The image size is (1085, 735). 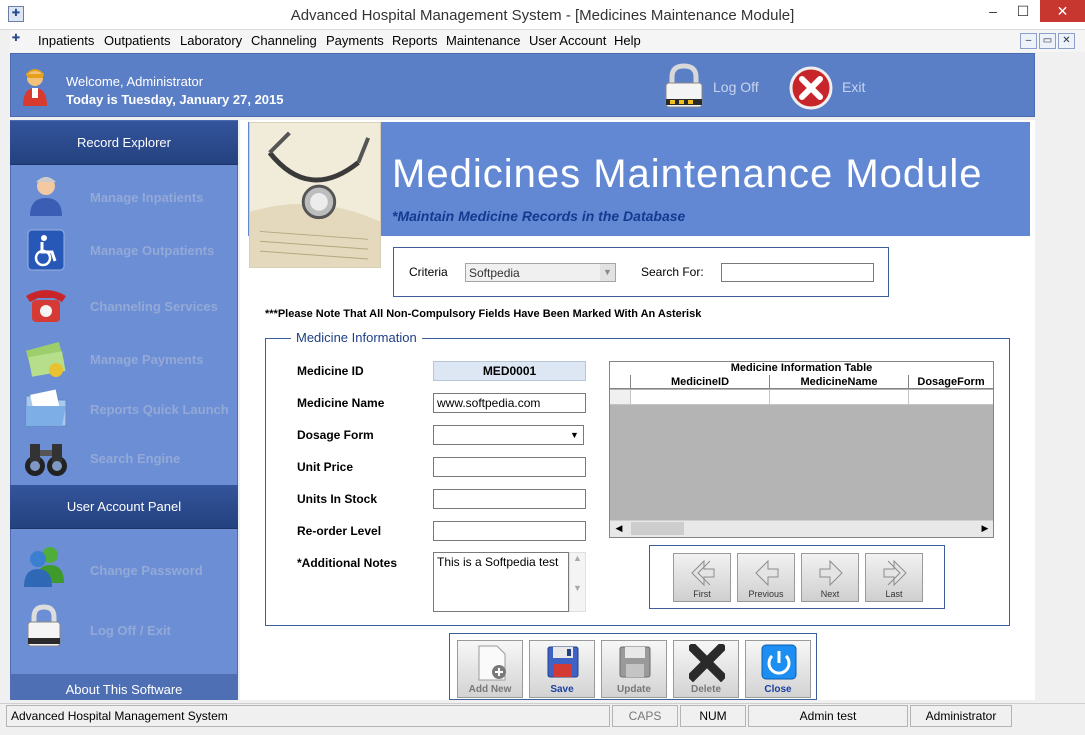 What do you see at coordinates (355, 40) in the screenshot?
I see `menu-payments: Payments` at bounding box center [355, 40].